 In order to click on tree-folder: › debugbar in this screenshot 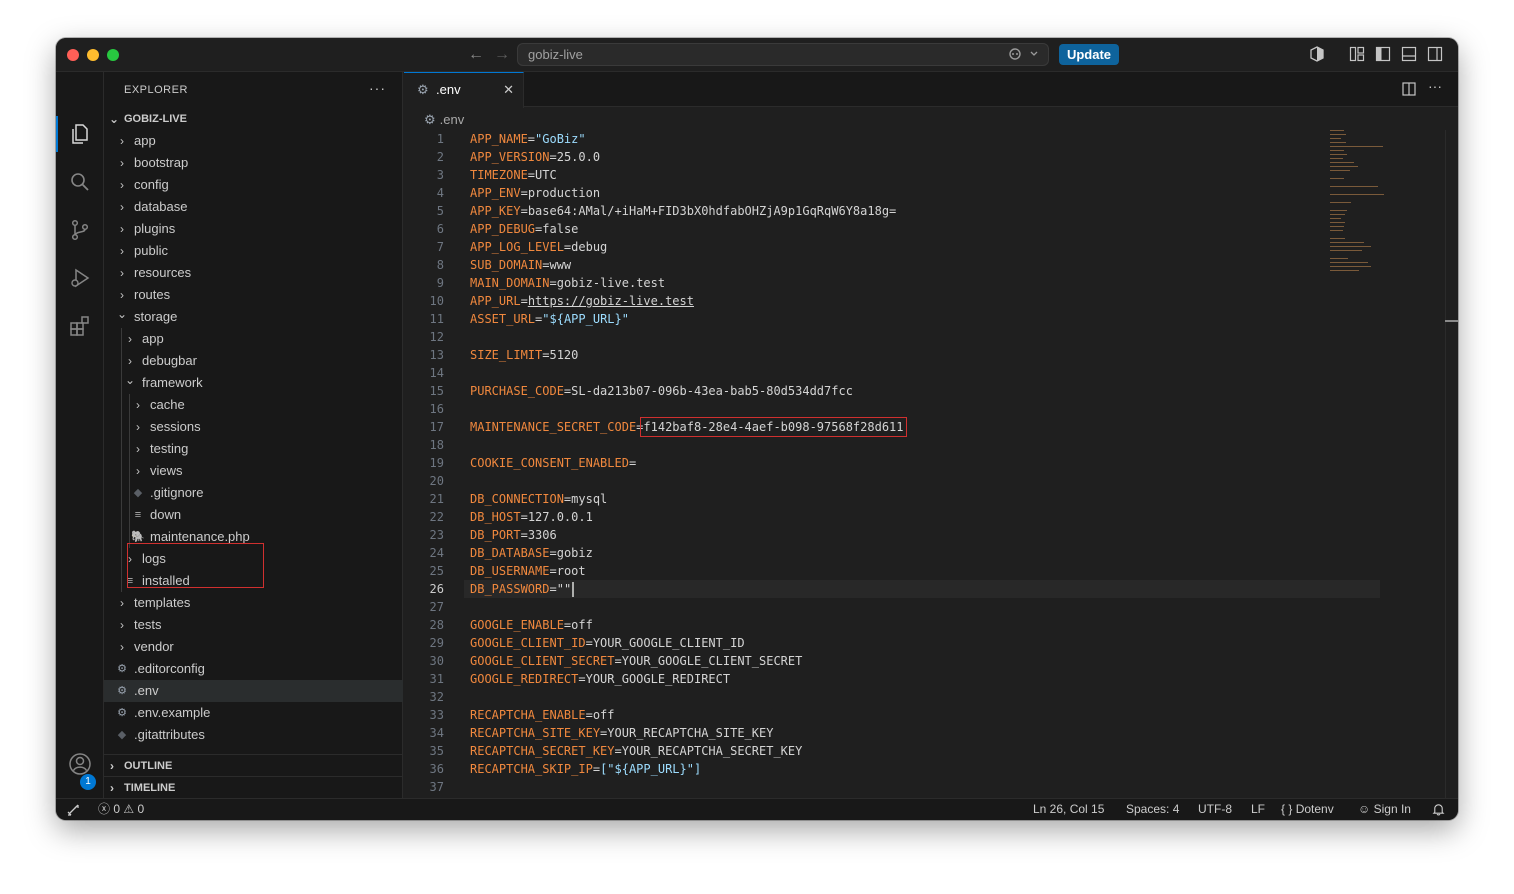, I will do `click(253, 361)`.